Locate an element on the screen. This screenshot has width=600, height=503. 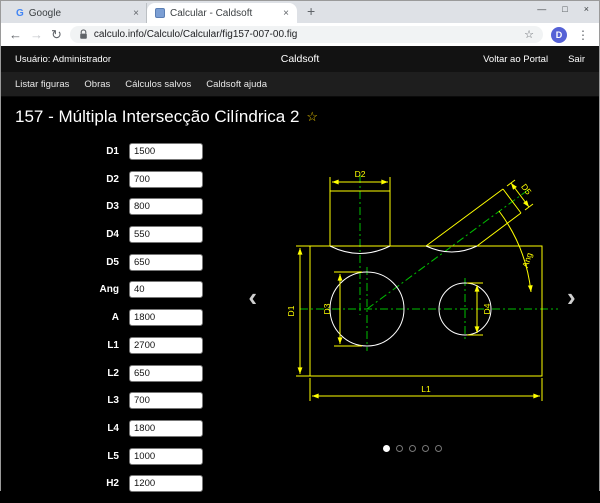
field-input-l1 is located at coordinates (166, 345).